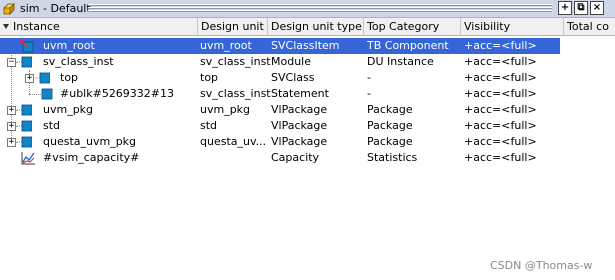  Describe the element at coordinates (581, 8) in the screenshot. I see `undock-button: ⧉` at that location.